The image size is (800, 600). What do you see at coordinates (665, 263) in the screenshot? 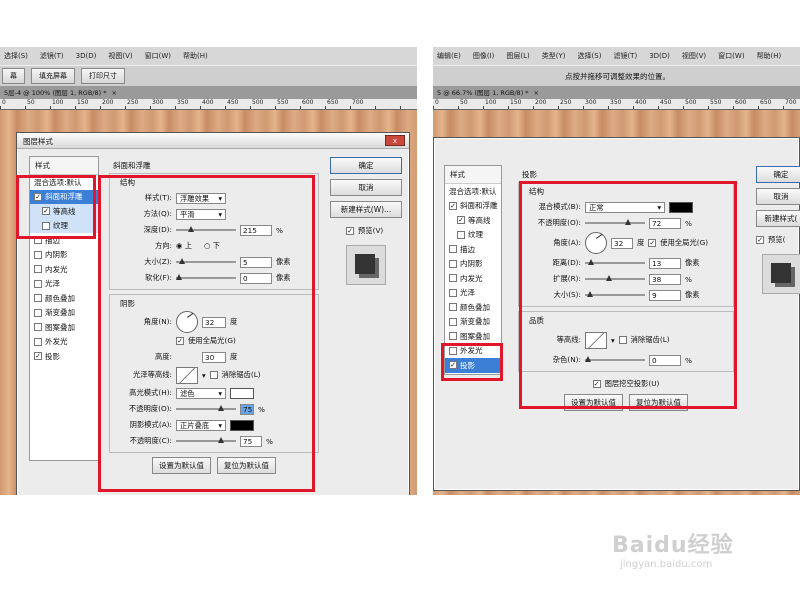
I see `distance-input: 13` at bounding box center [665, 263].